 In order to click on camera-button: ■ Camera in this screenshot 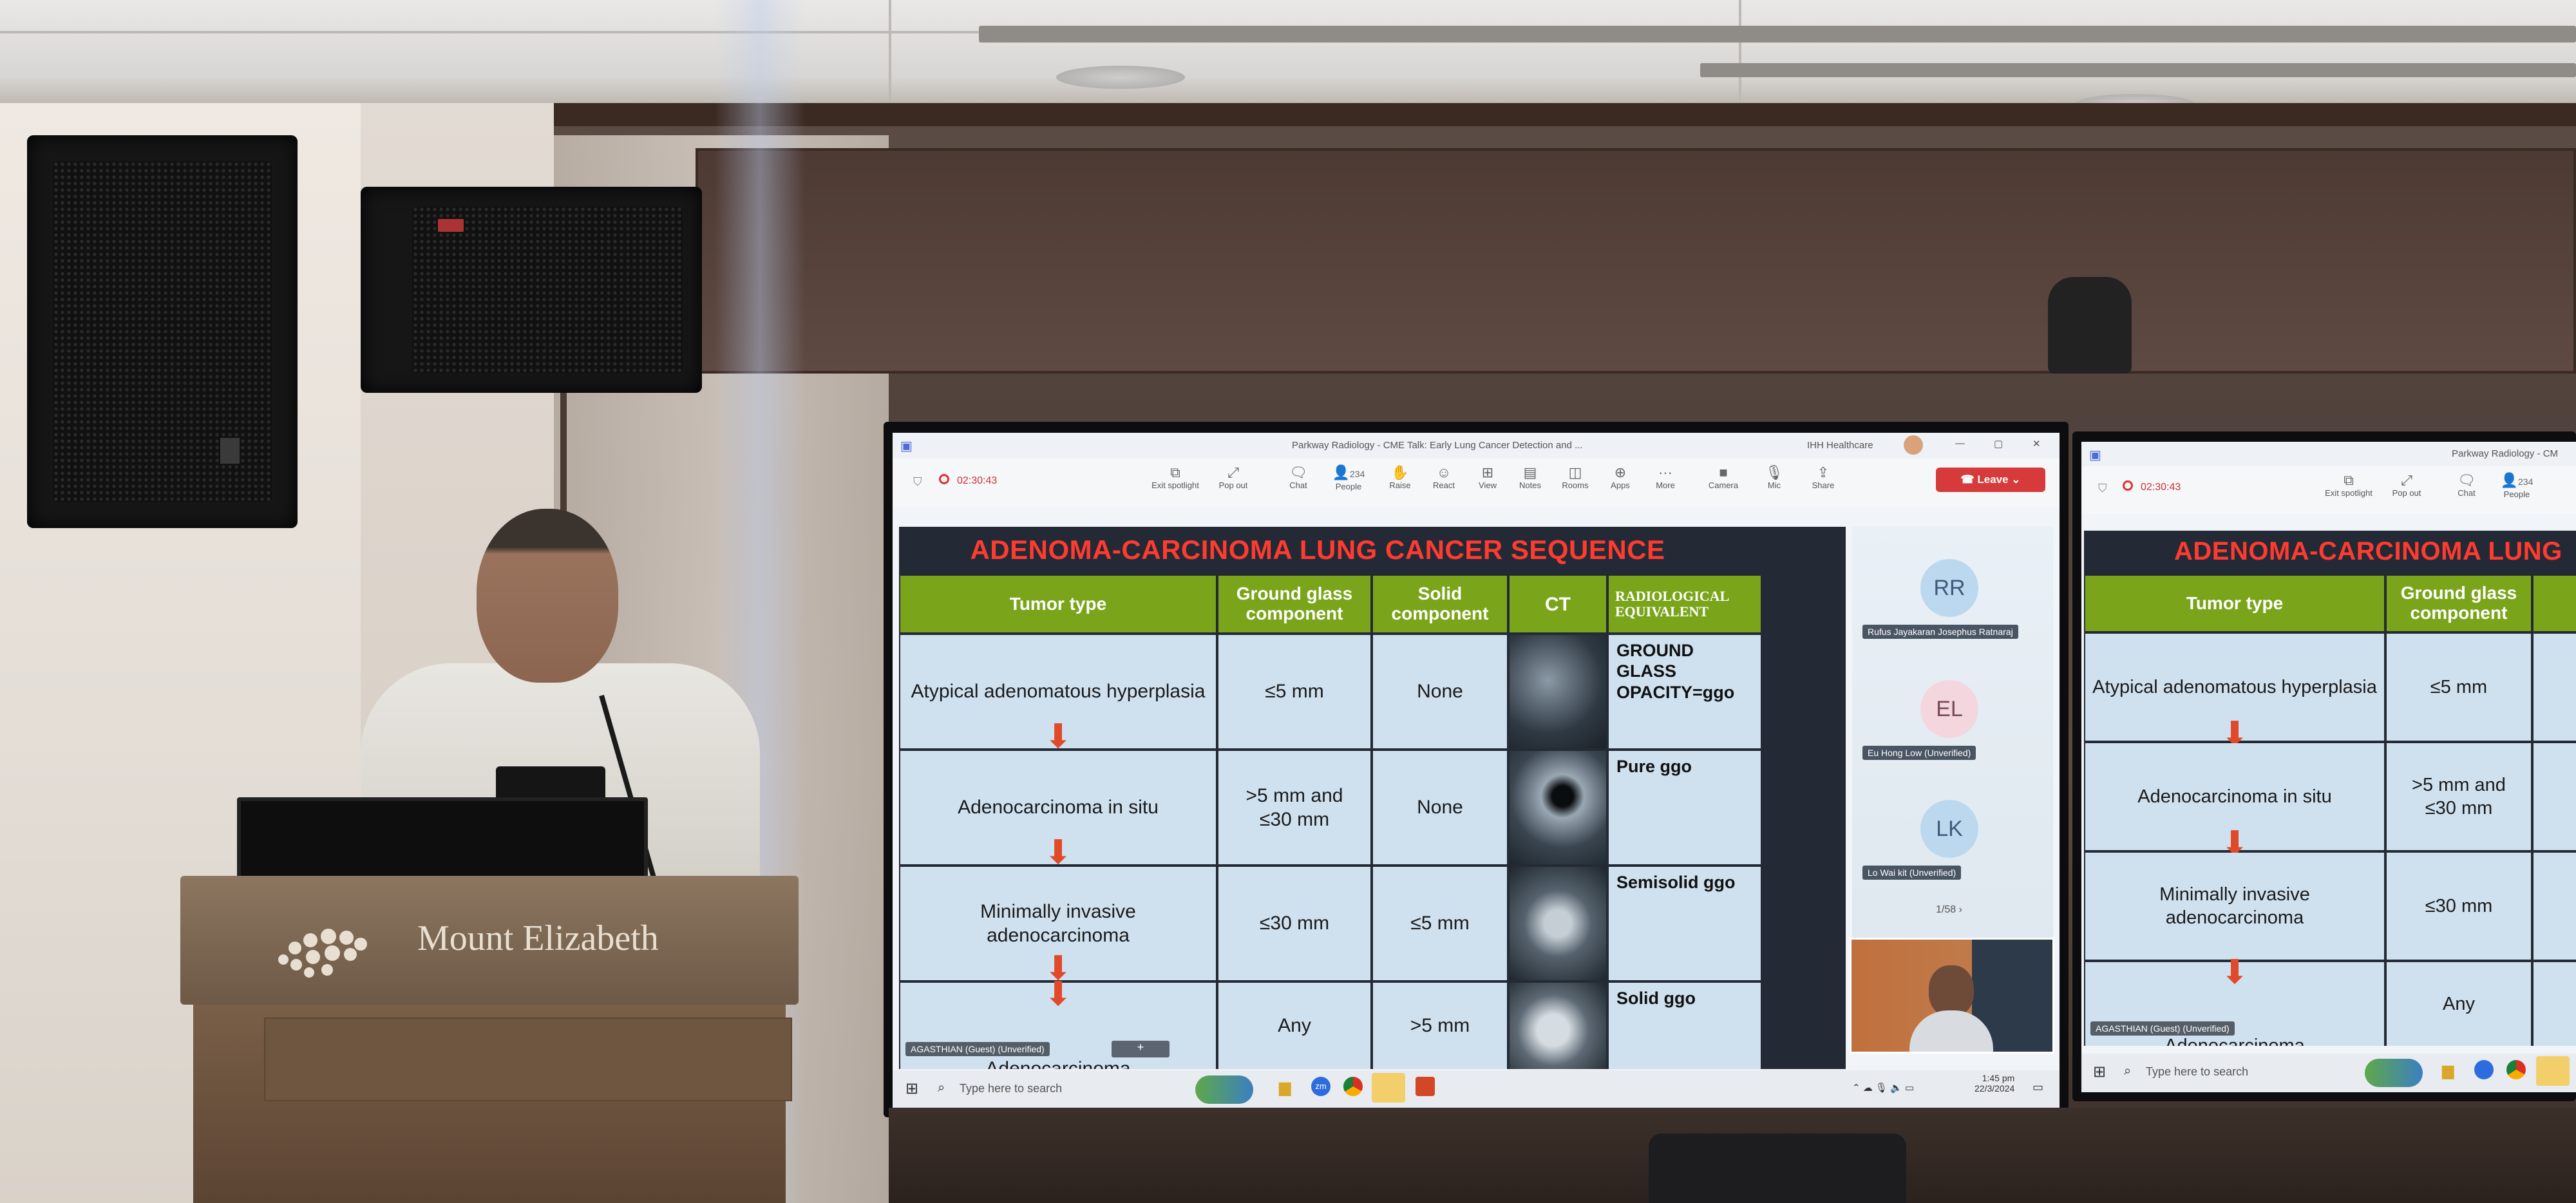, I will do `click(1723, 477)`.